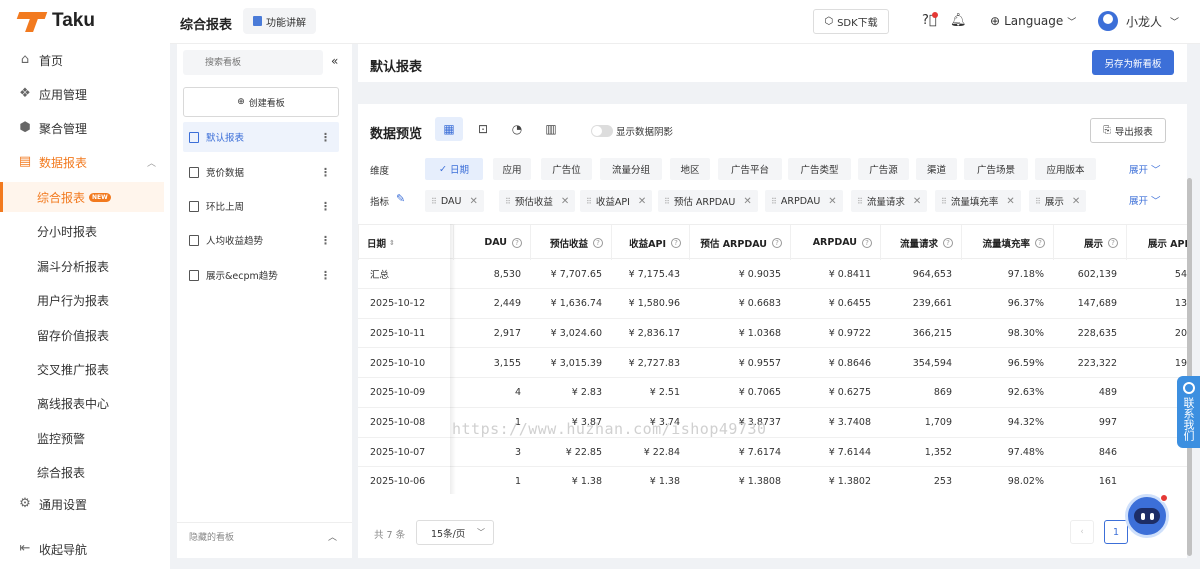  What do you see at coordinates (1188, 412) in the screenshot?
I see `contact-us-tab: 联系我们` at bounding box center [1188, 412].